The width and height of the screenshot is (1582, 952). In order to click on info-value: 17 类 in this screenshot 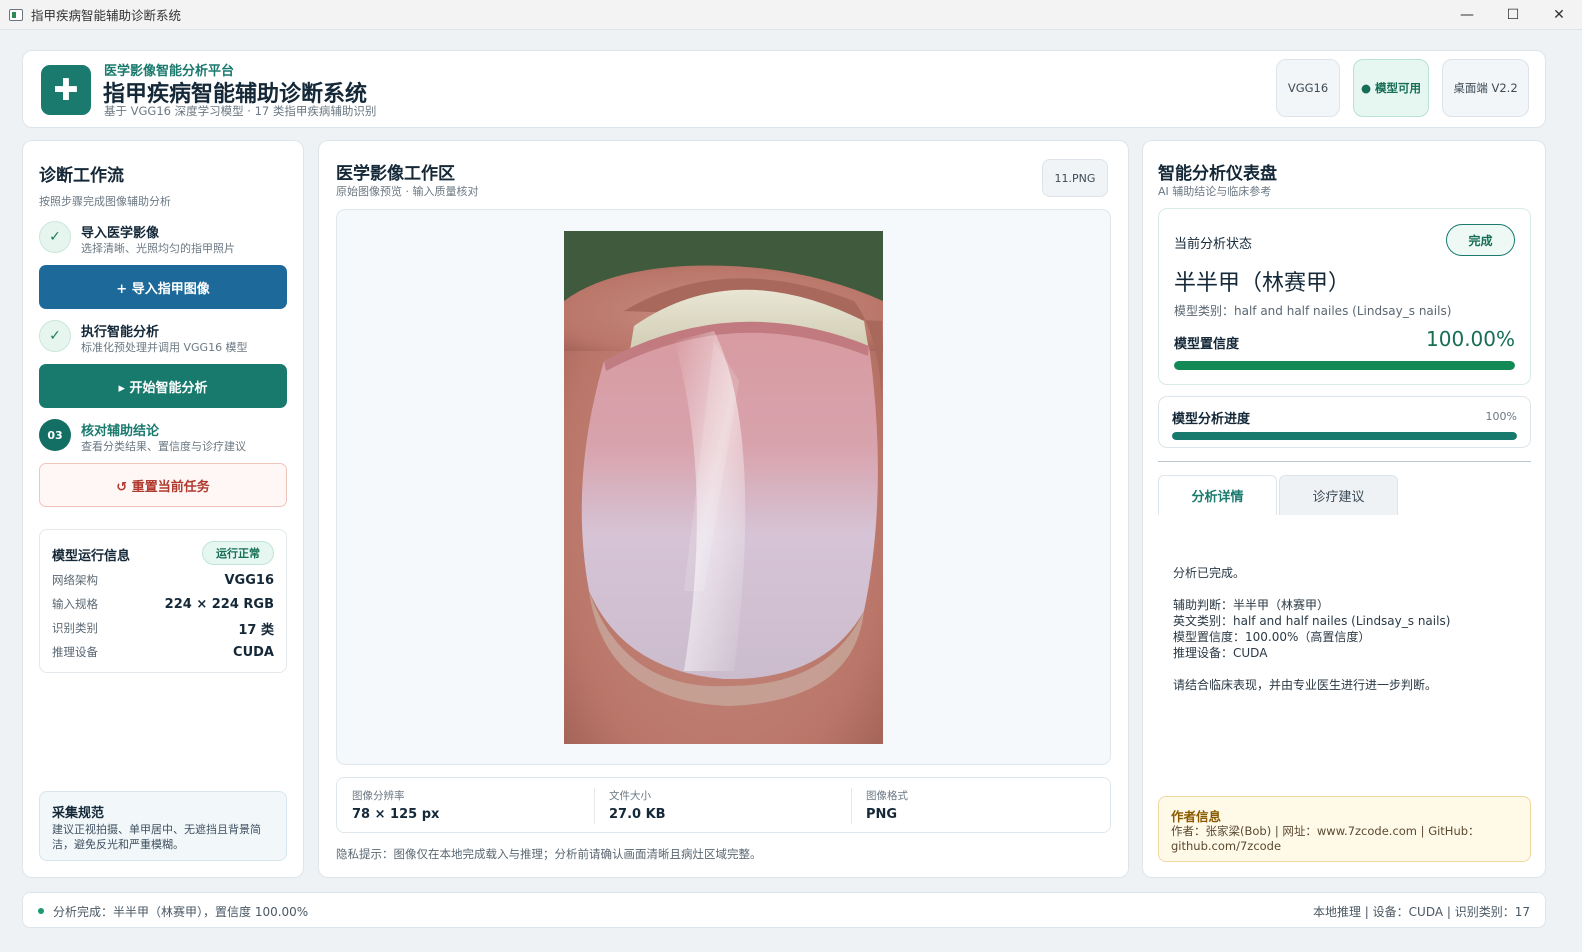, I will do `click(256, 630)`.